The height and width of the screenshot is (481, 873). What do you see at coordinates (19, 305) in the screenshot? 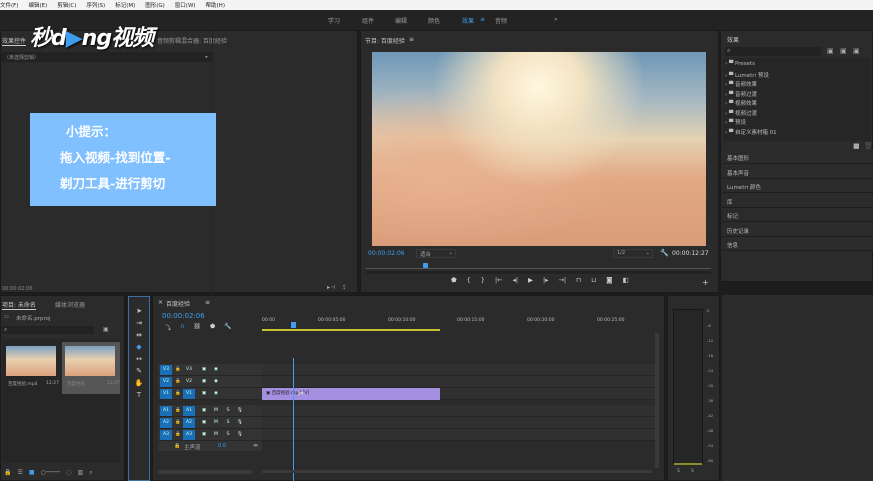
I see `tab-project: 项目: 未命名` at bounding box center [19, 305].